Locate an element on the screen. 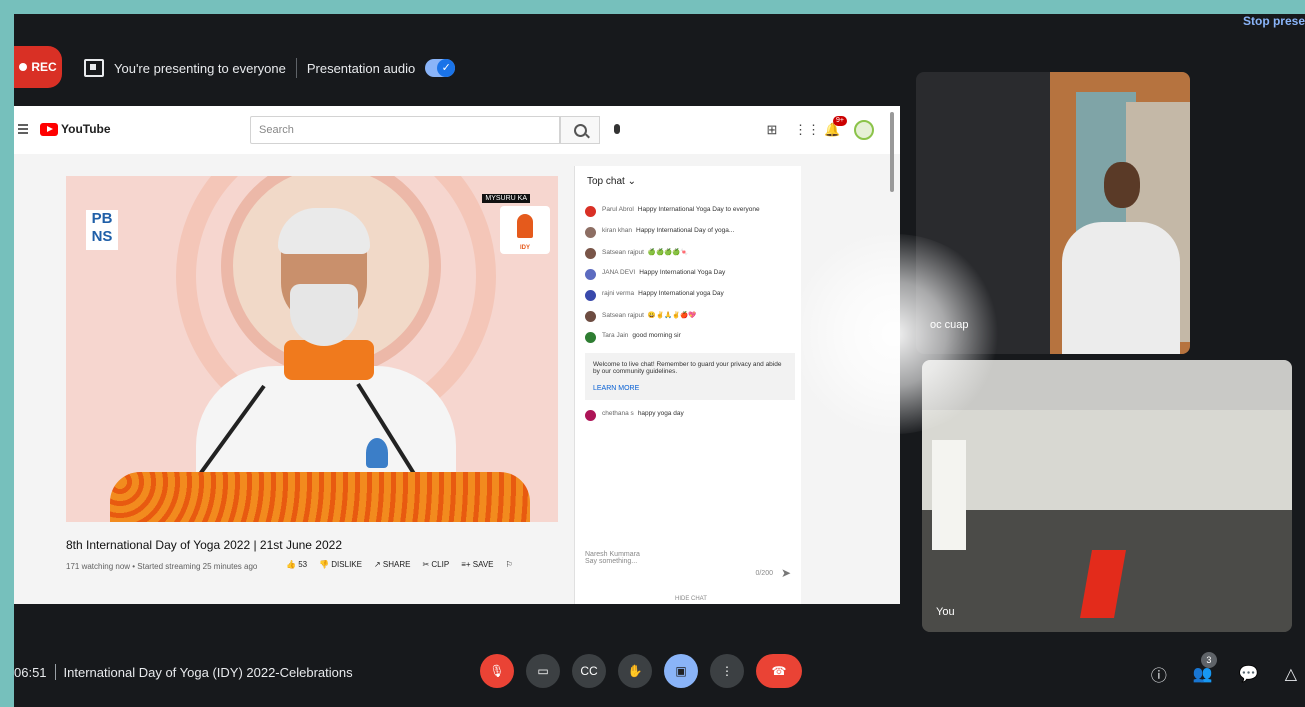  chat-text: Tara Jain good morning sir is located at coordinates (641, 335).